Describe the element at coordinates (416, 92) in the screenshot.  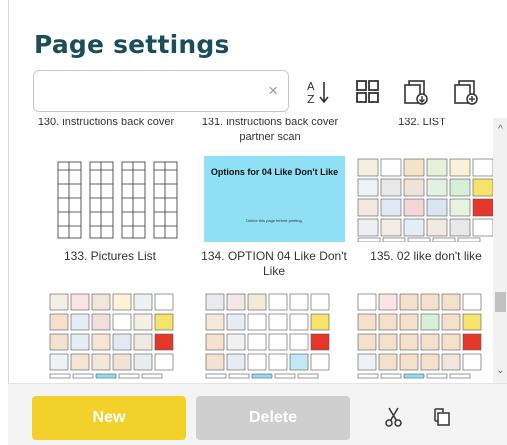
I see `import-page-icon` at that location.